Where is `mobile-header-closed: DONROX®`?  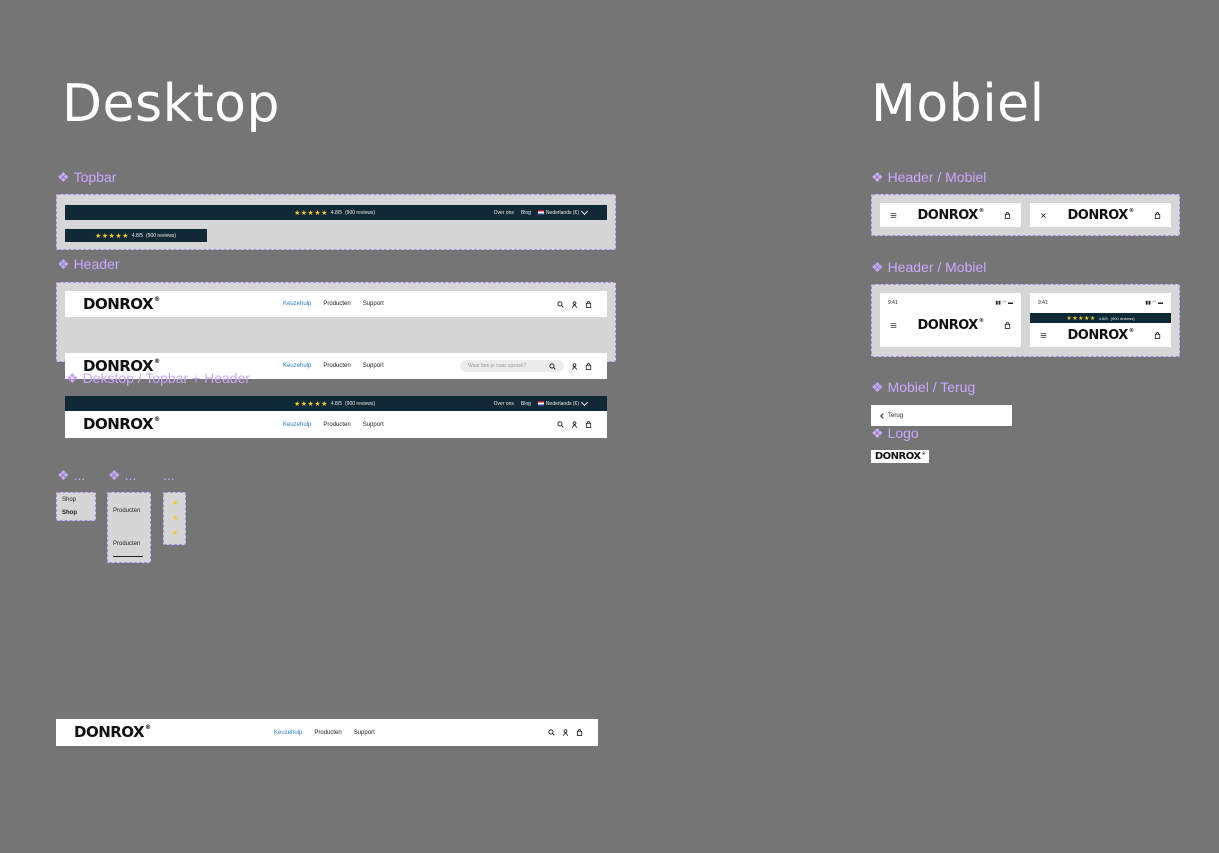 mobile-header-closed: DONROX® is located at coordinates (950, 215).